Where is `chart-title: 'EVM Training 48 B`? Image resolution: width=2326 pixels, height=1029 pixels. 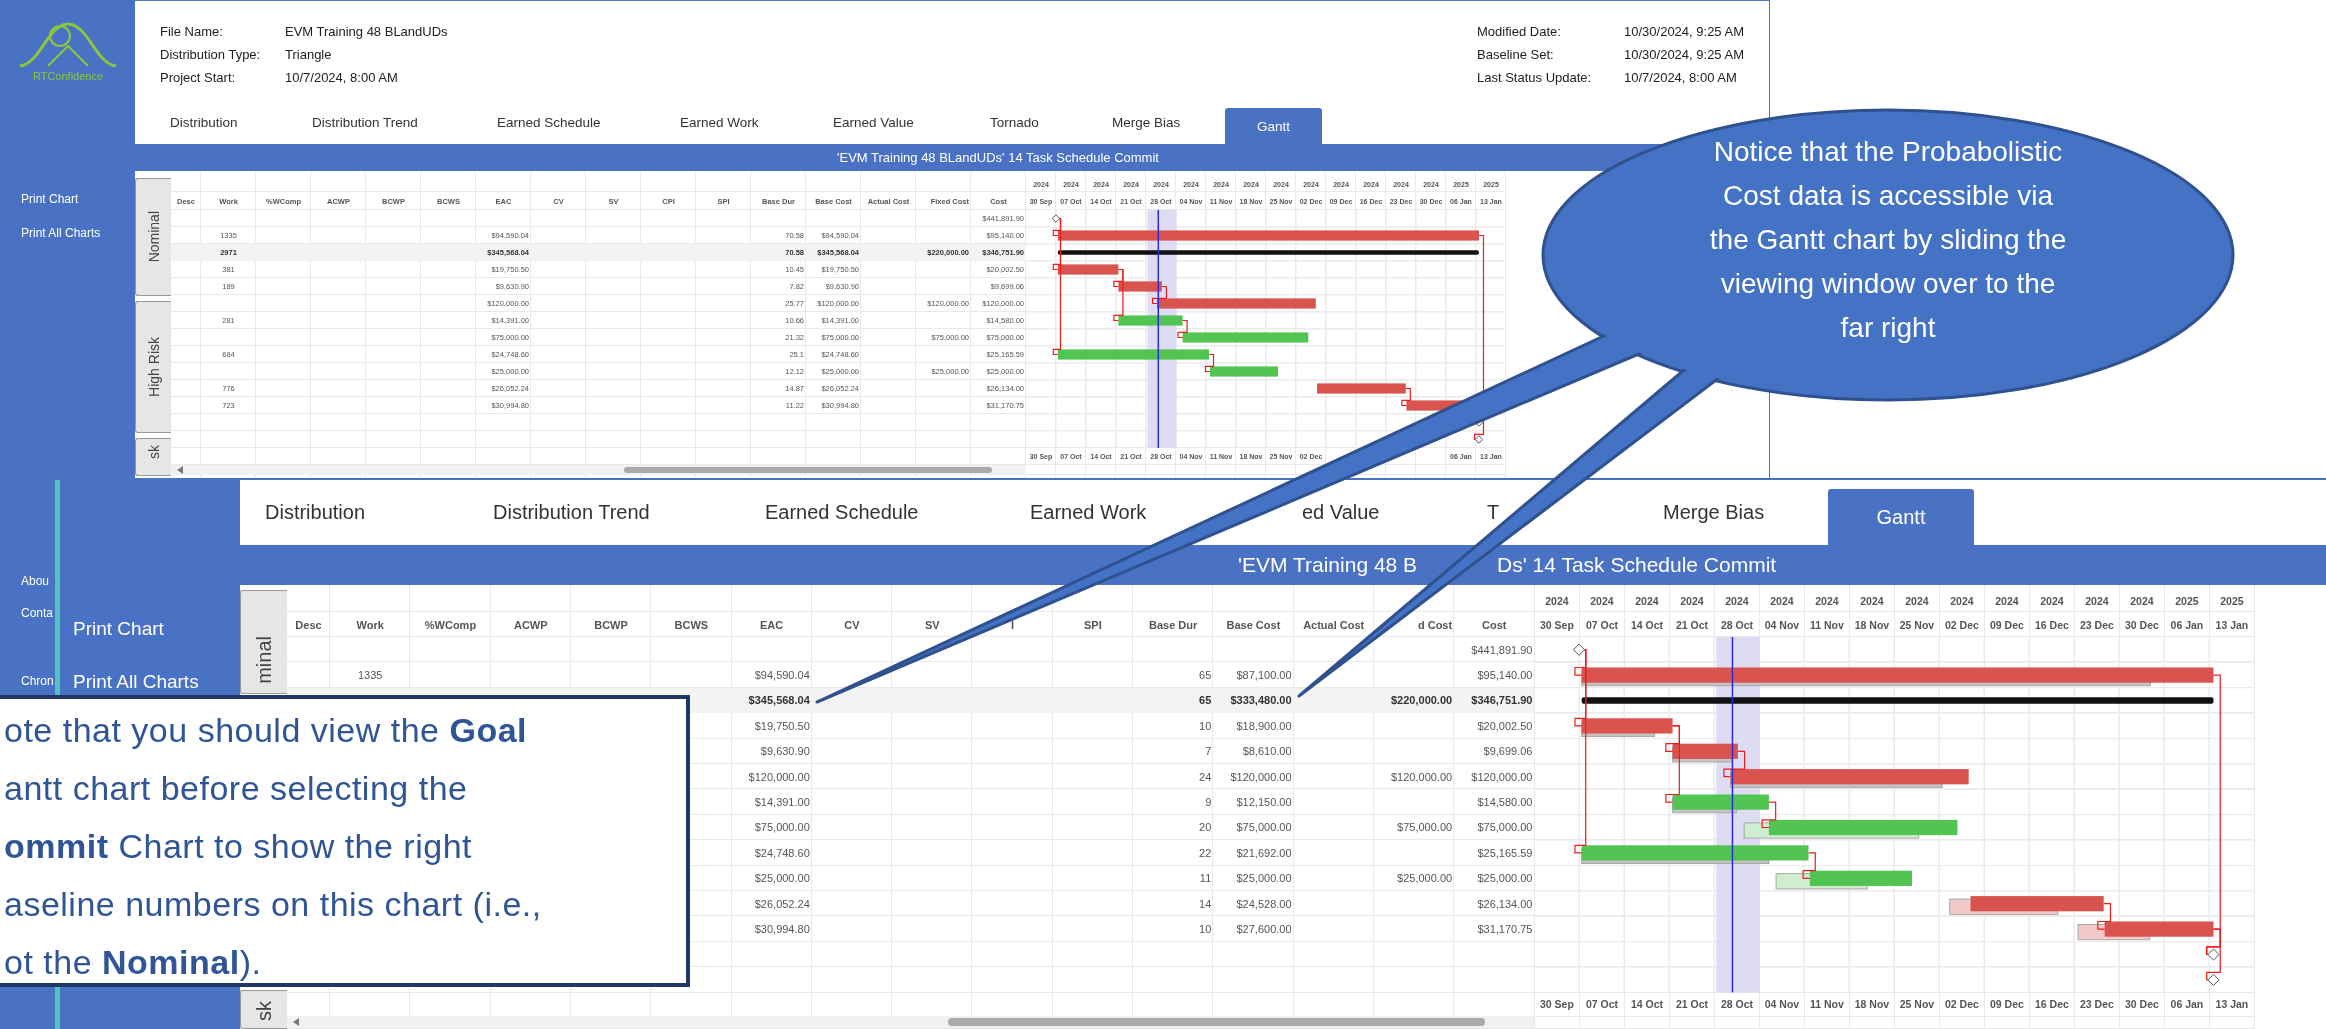
chart-title: 'EVM Training 48 B is located at coordinates (1328, 565).